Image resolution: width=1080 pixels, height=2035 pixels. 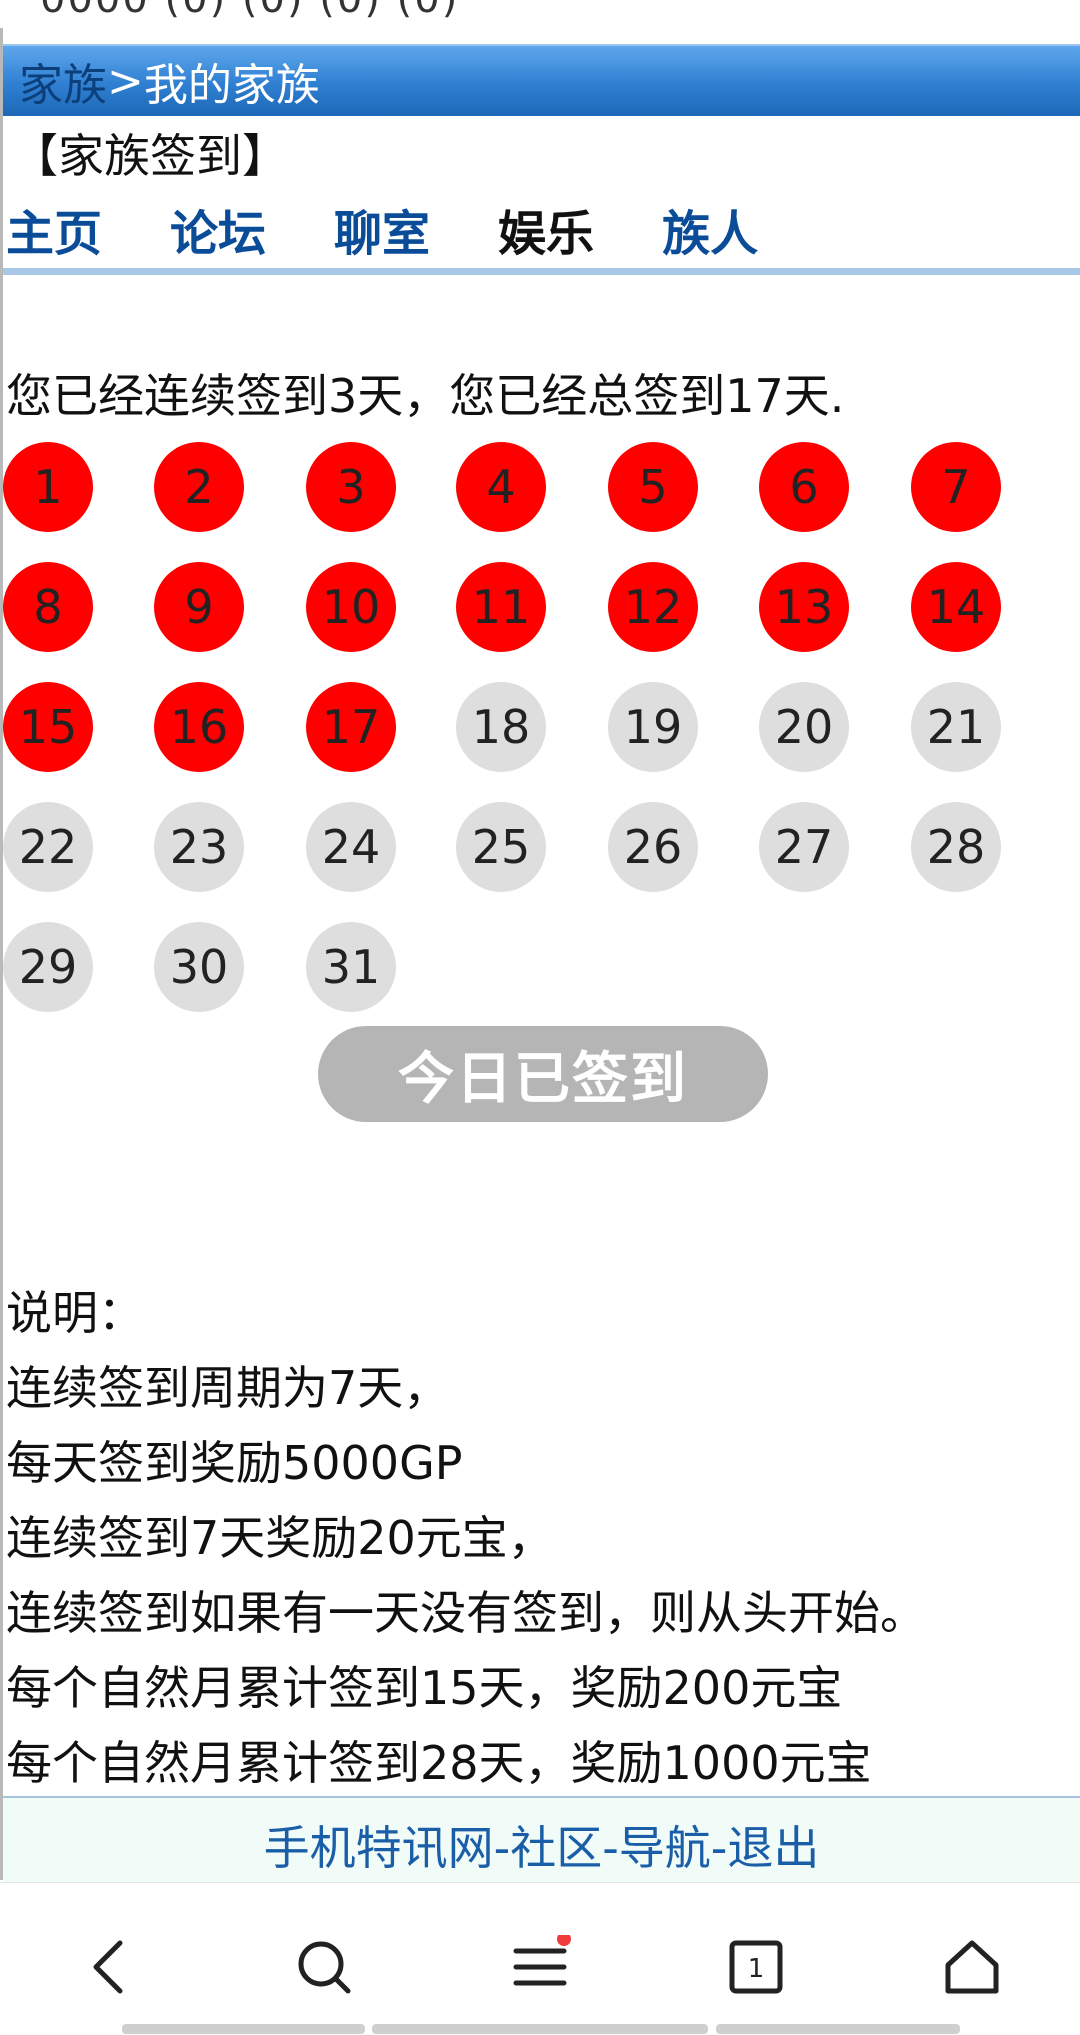 I want to click on breadcrumb-link-family: 家族, so click(x=63, y=81).